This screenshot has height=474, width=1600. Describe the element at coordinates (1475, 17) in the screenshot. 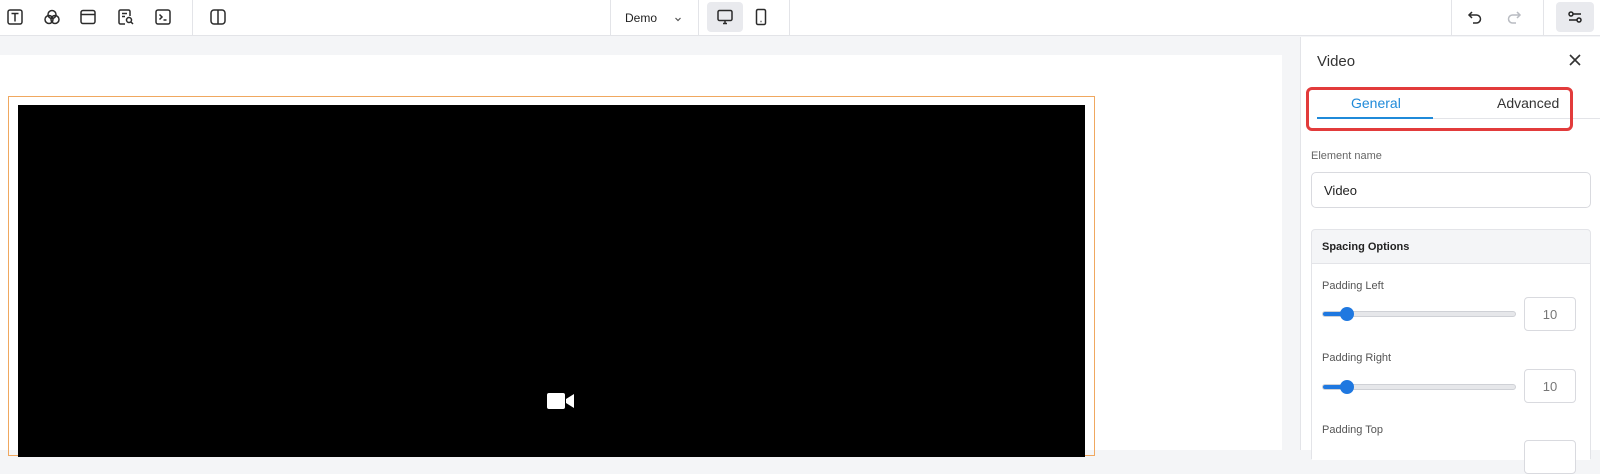

I see `undo-icon` at that location.